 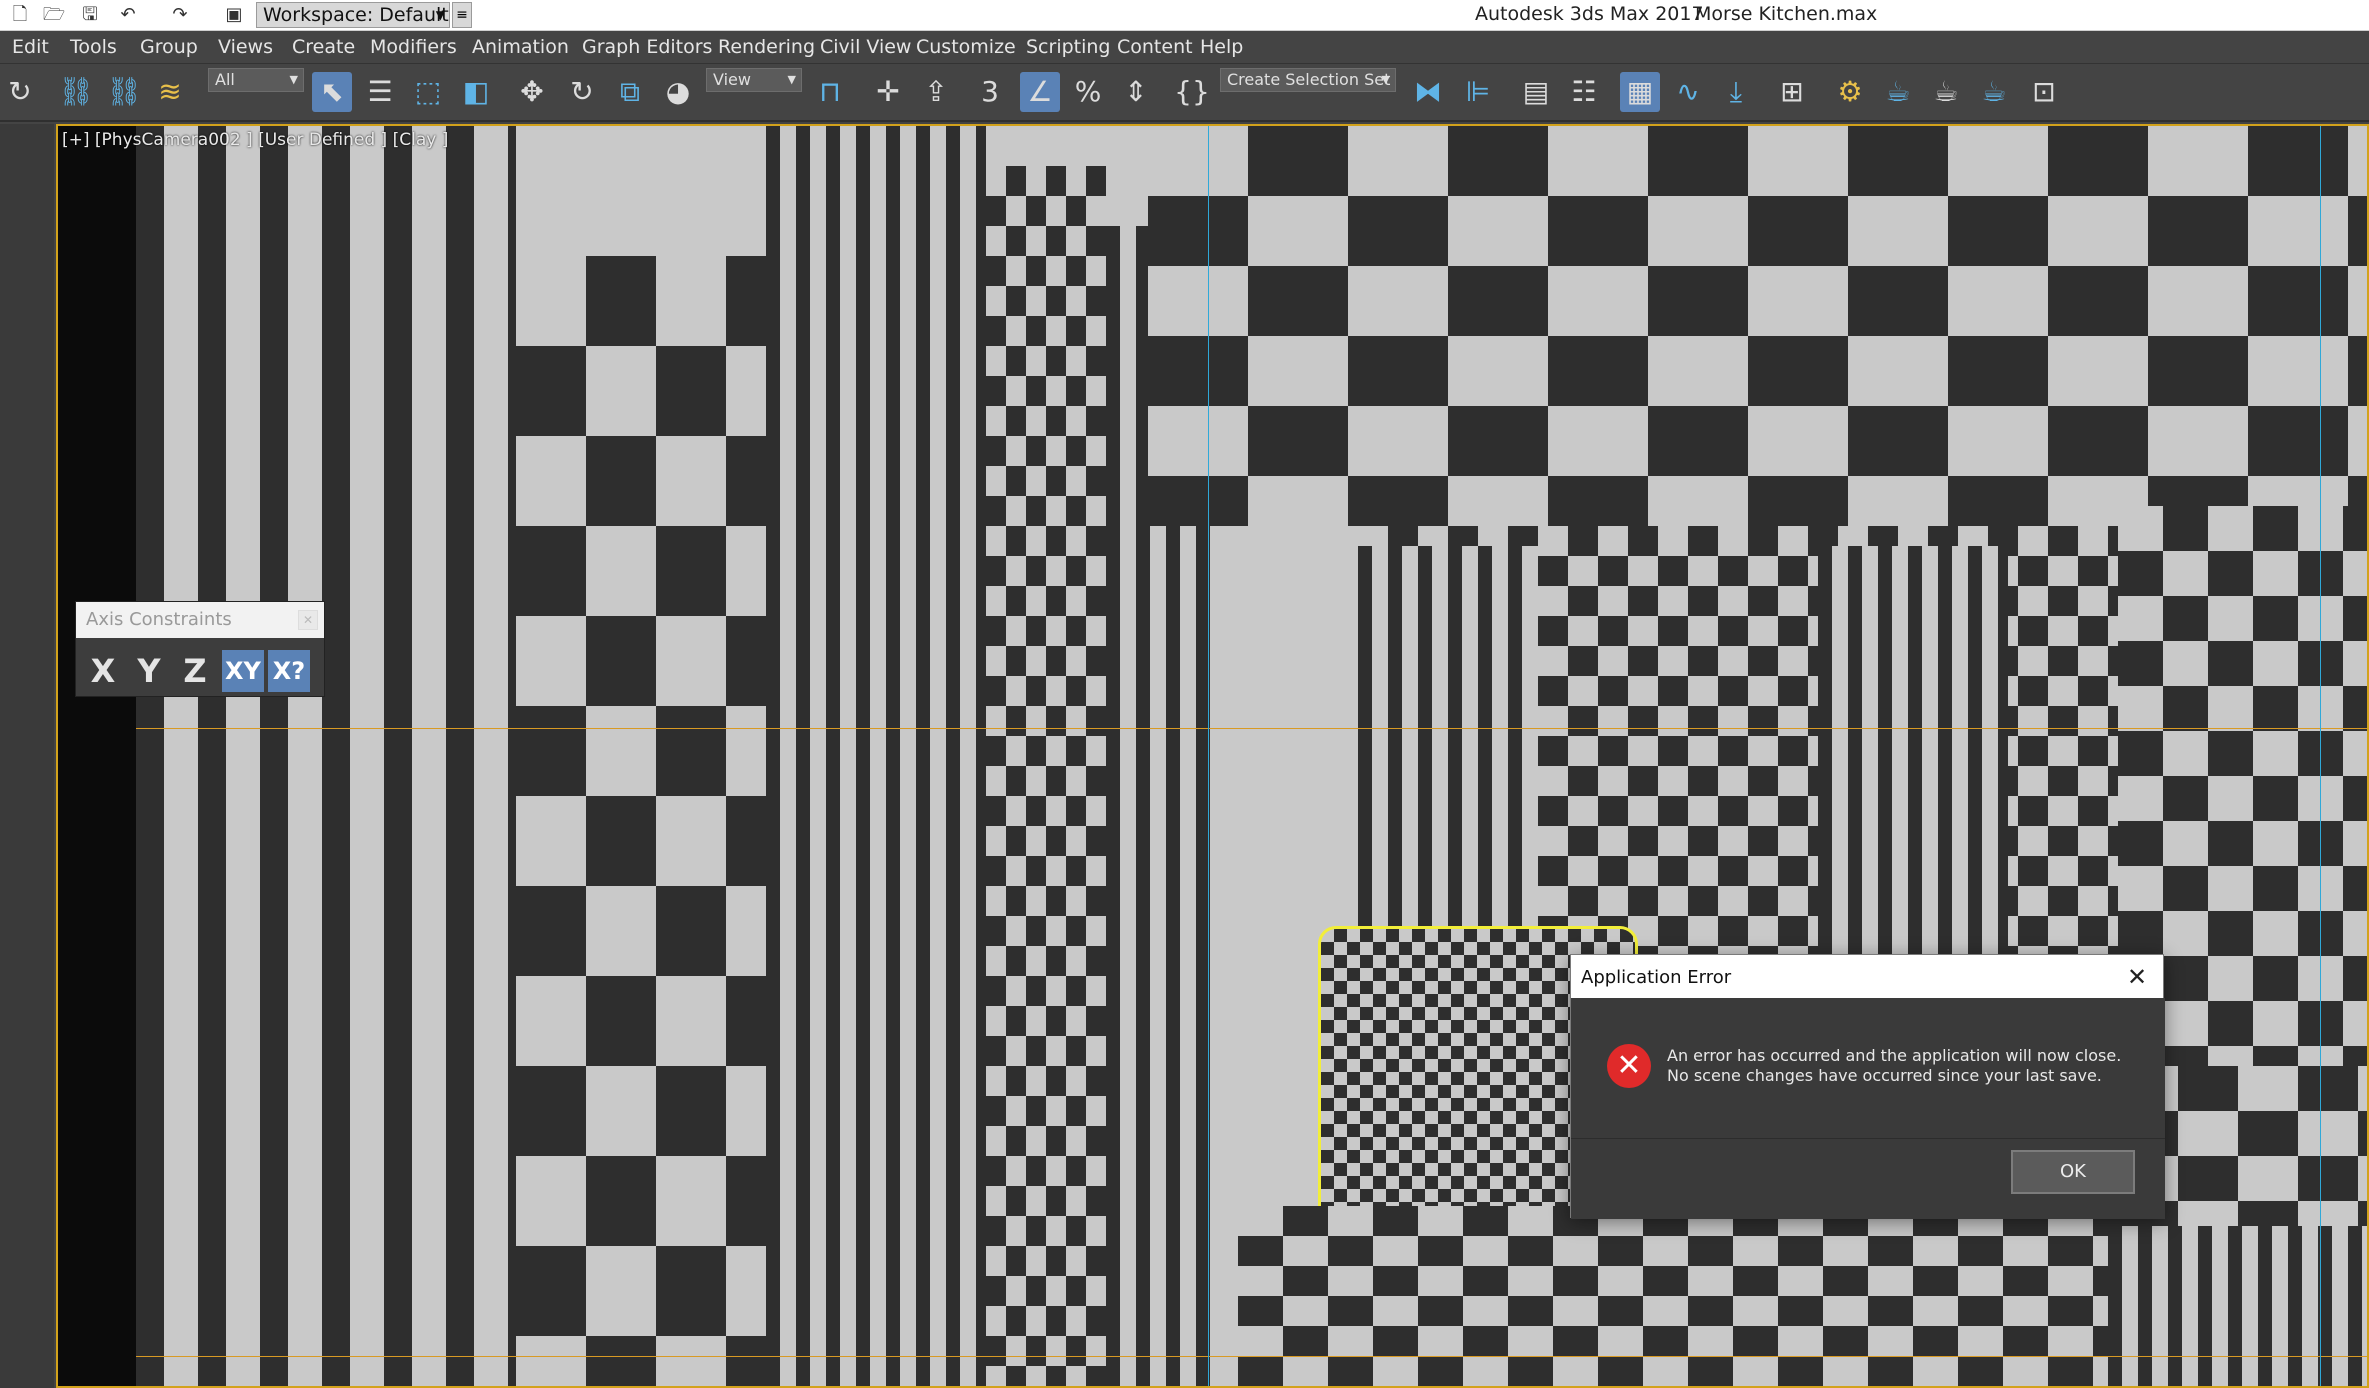 What do you see at coordinates (169, 47) in the screenshot?
I see `menu-group: Group` at bounding box center [169, 47].